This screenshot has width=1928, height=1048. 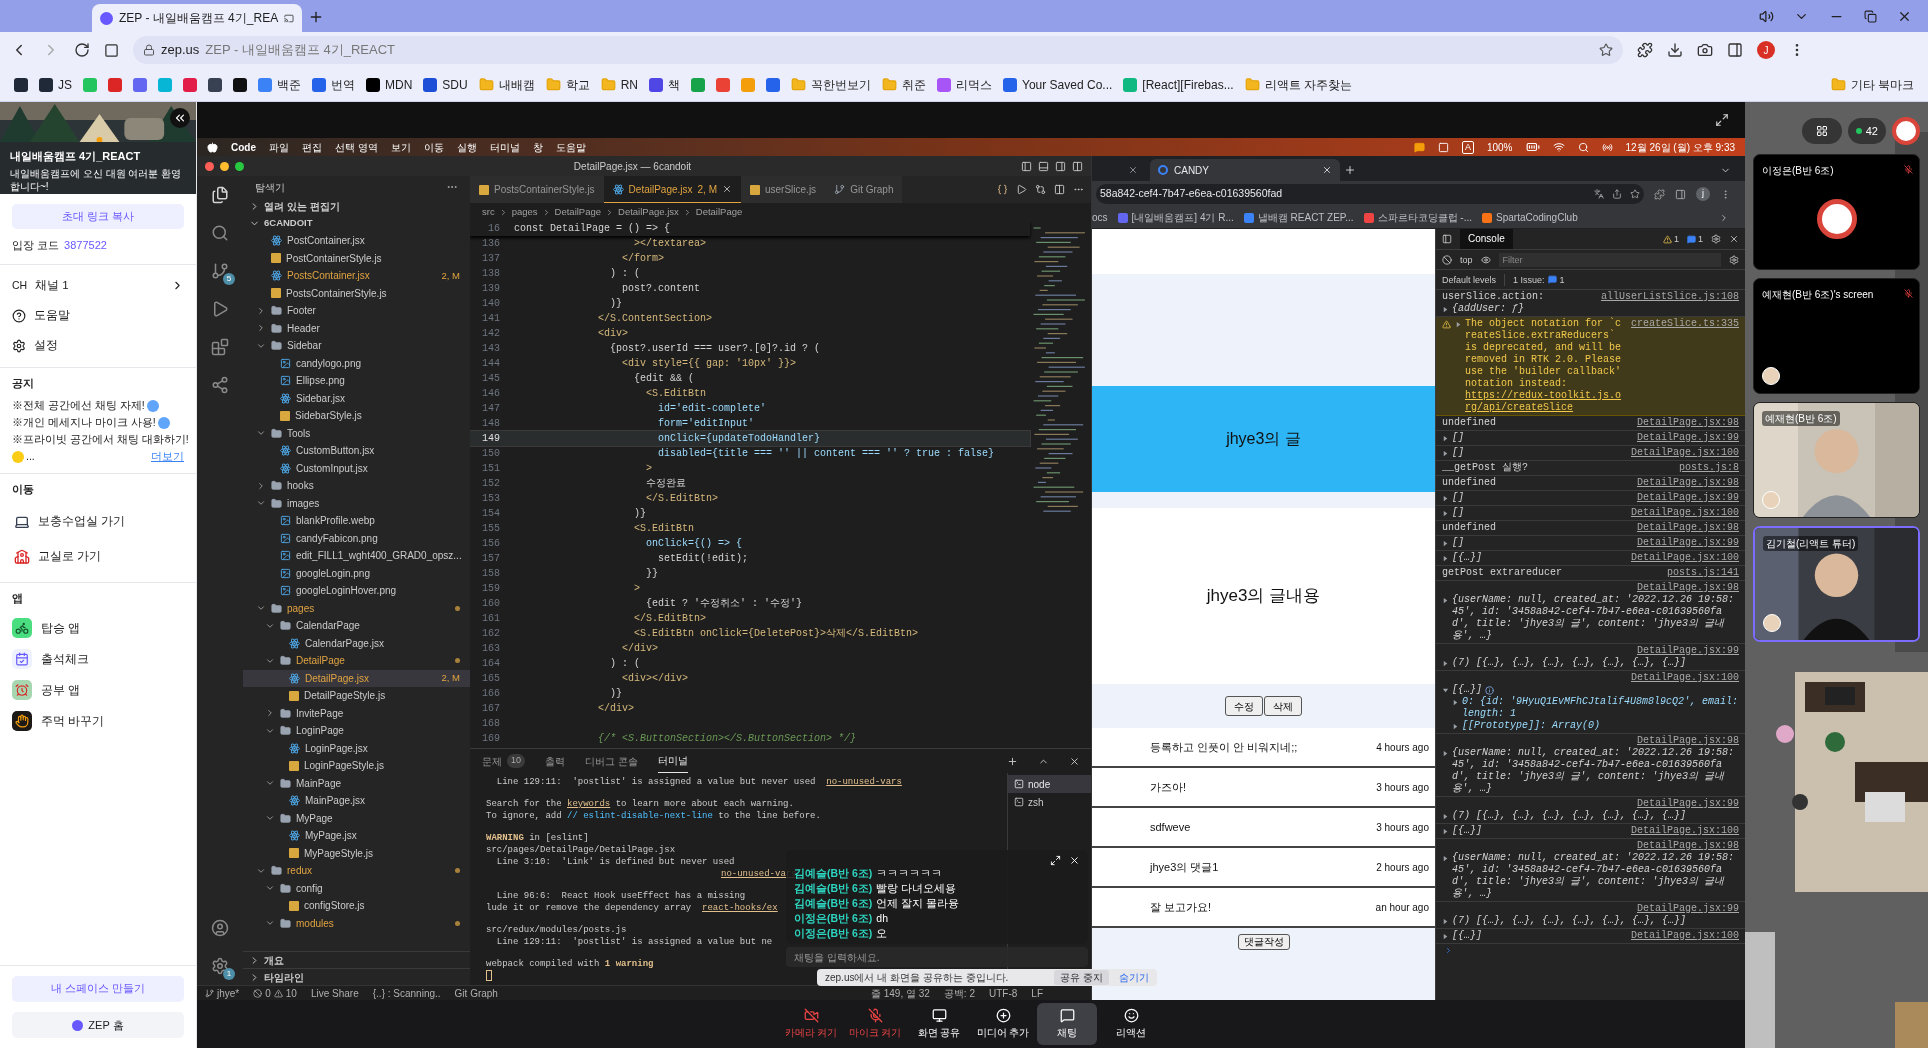 What do you see at coordinates (1026, 166) in the screenshot?
I see `toggle-sidebar-icon` at bounding box center [1026, 166].